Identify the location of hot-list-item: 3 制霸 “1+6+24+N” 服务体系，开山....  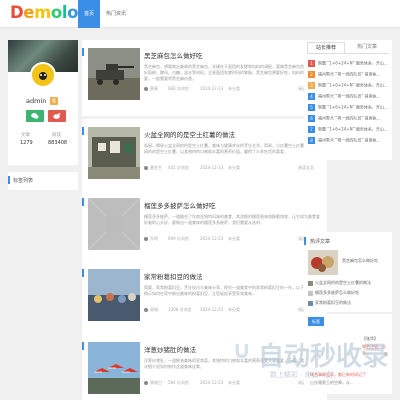
(348, 87).